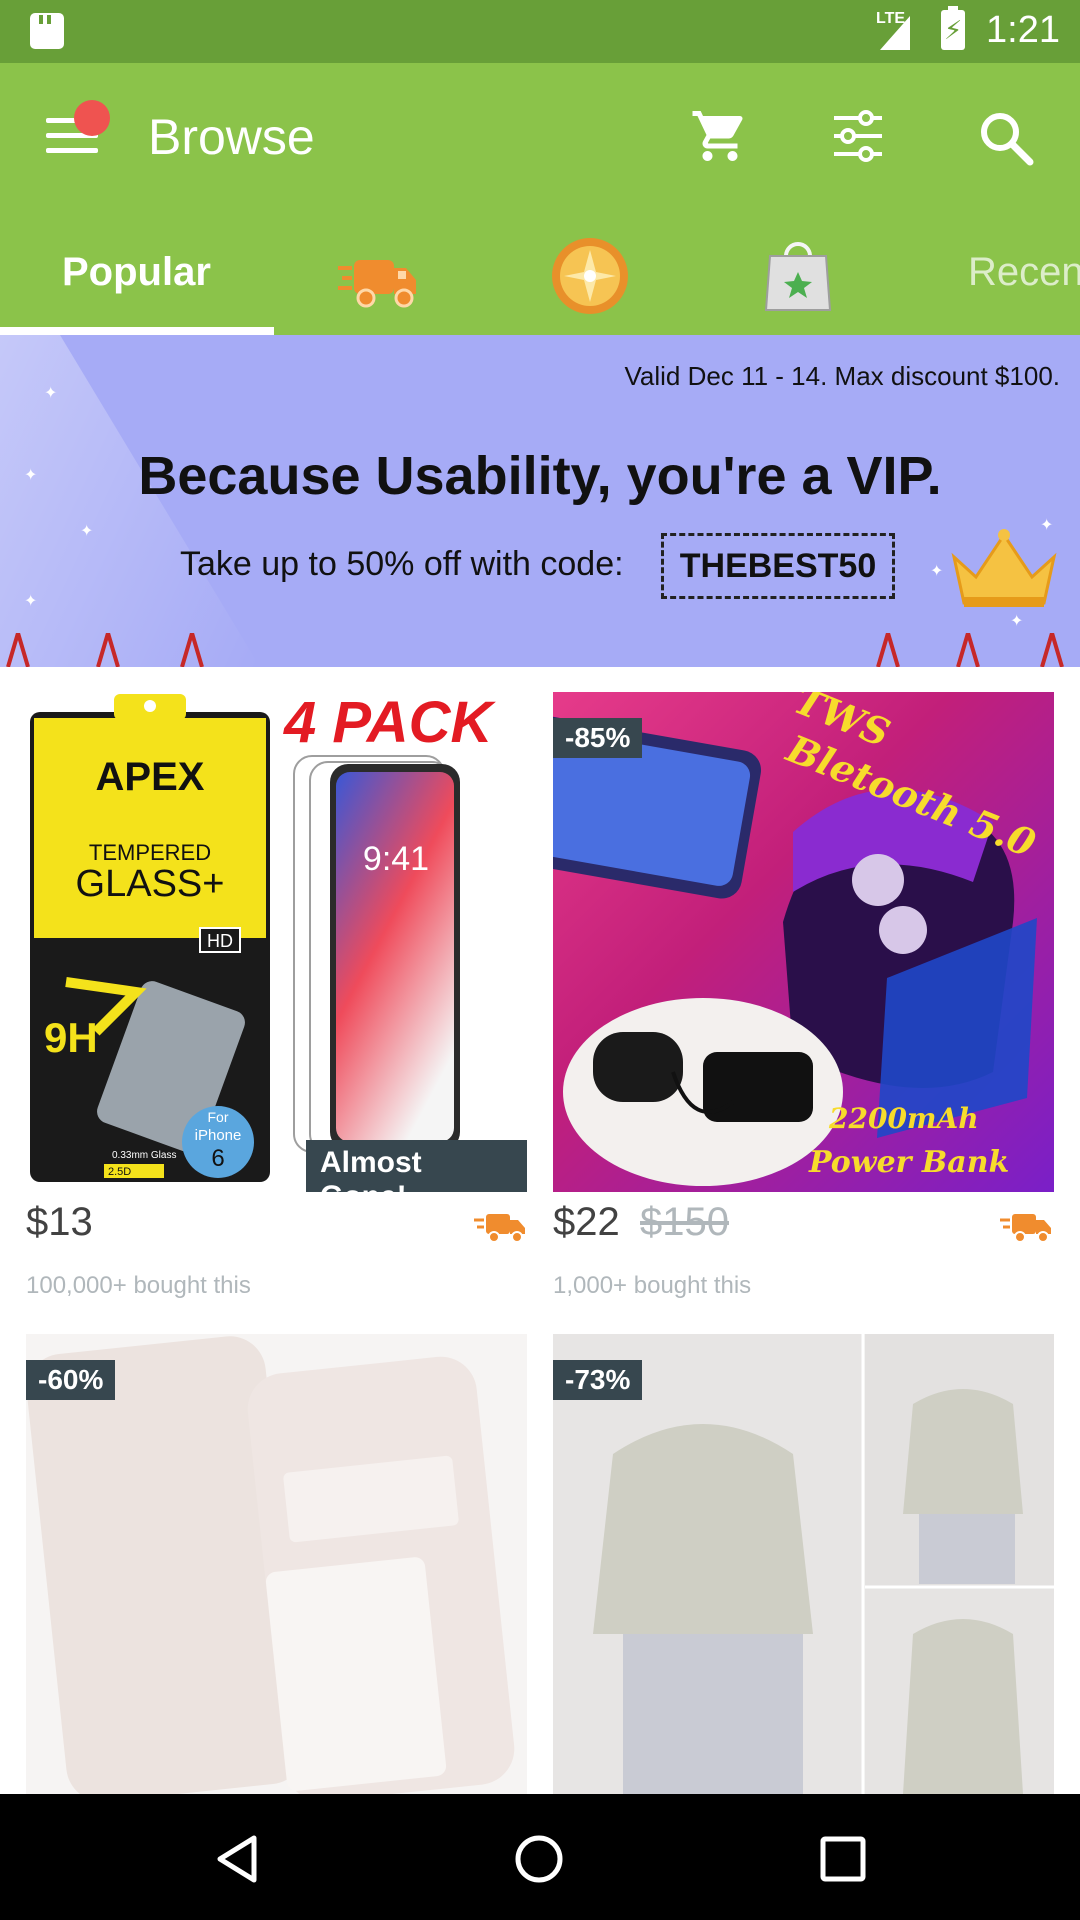  What do you see at coordinates (778, 566) in the screenshot?
I see `promo-code: THEBEST50` at bounding box center [778, 566].